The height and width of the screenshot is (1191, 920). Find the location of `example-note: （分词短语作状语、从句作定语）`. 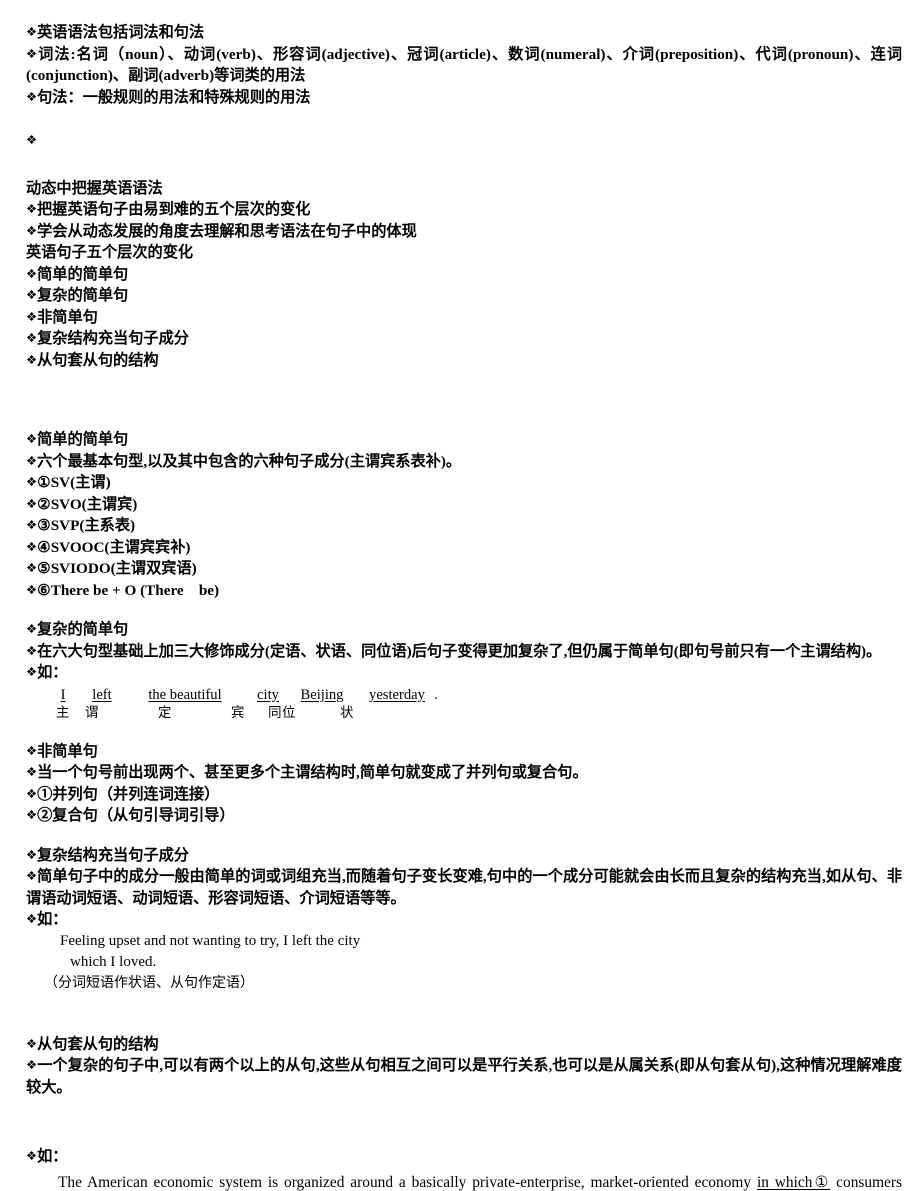

example-note: （分词短语作状语、从句作定语） is located at coordinates (149, 982).